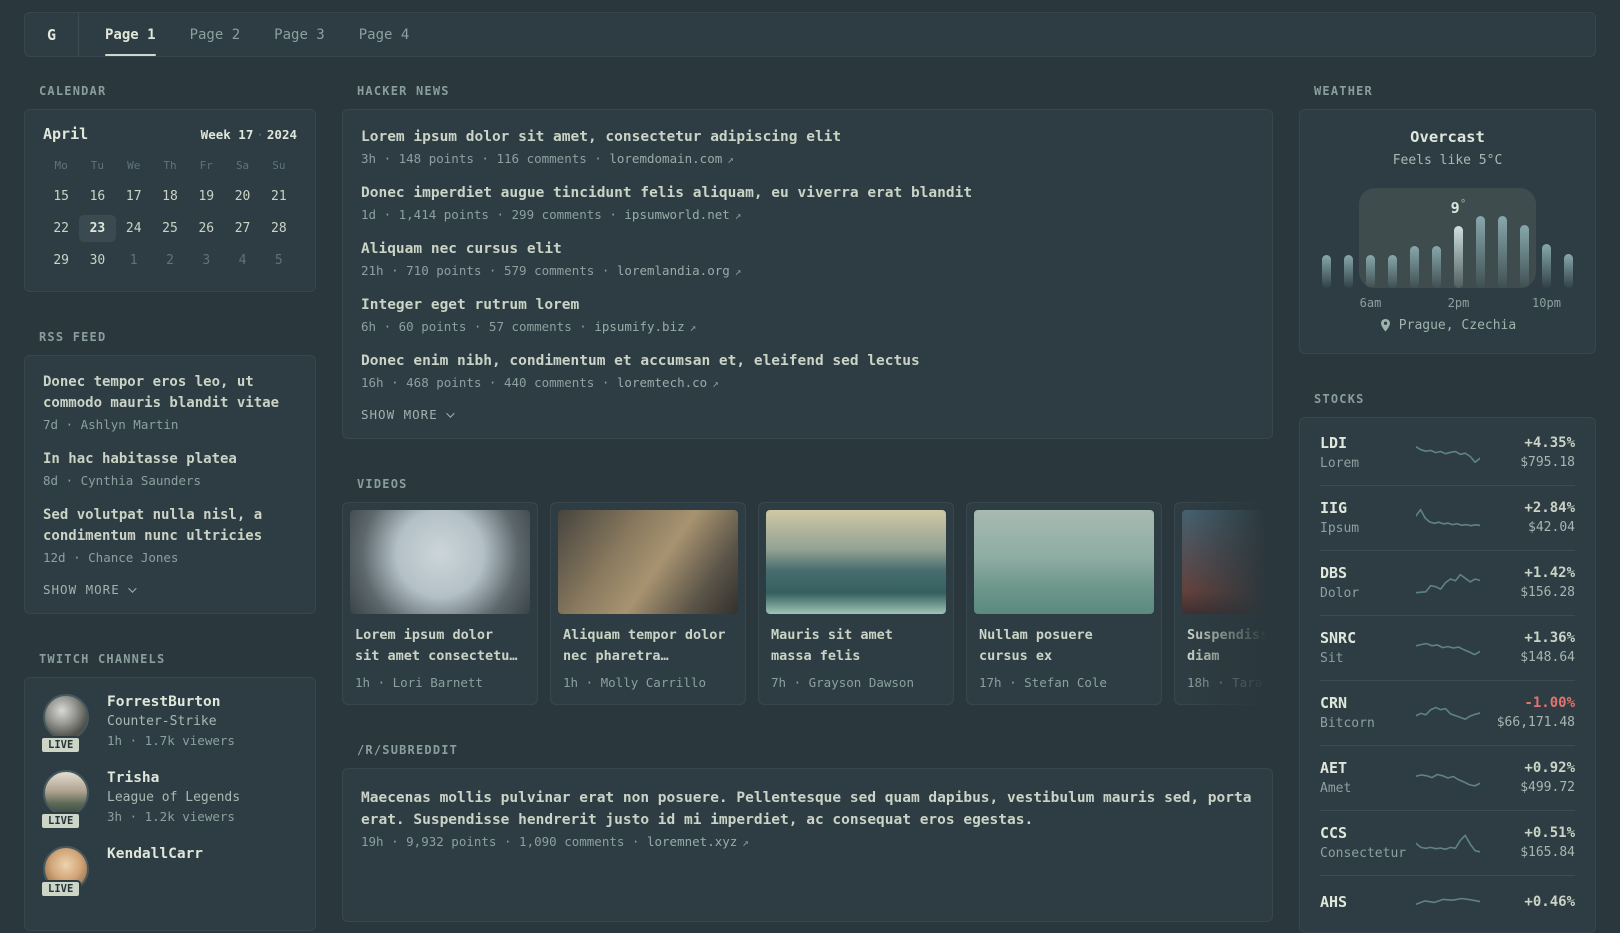  Describe the element at coordinates (171, 702) in the screenshot. I see `twitch-channel-name: ForrestBurton` at that location.